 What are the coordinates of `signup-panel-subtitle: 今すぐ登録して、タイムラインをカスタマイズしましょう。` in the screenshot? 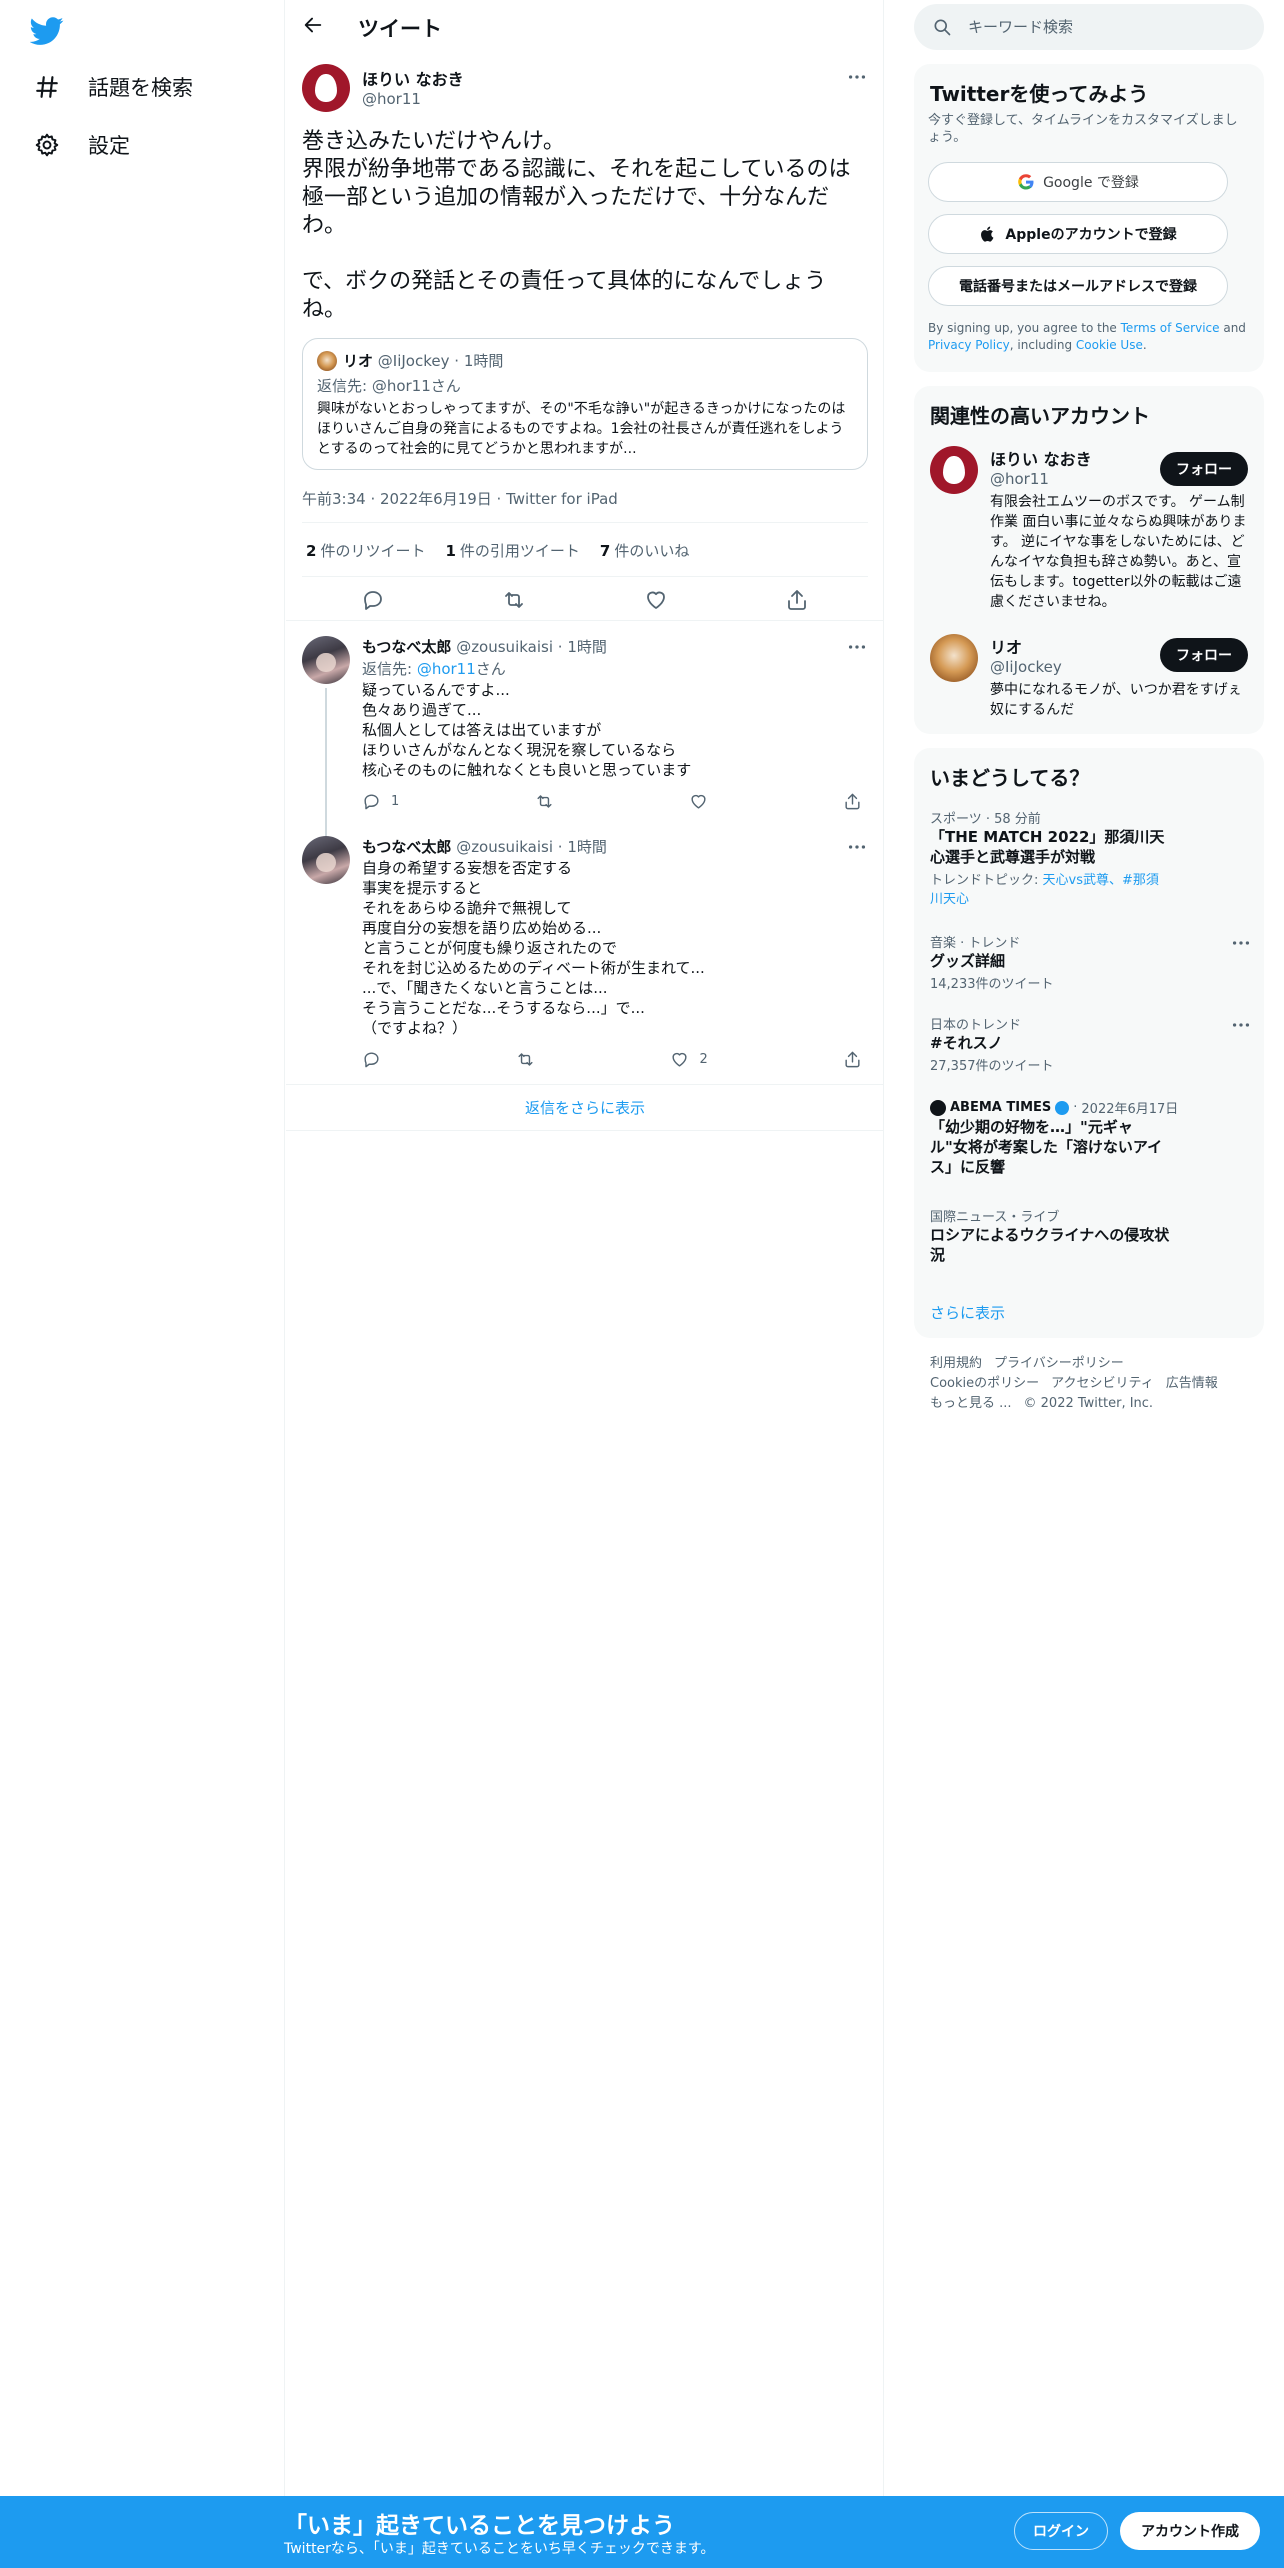 It's located at (1083, 129).